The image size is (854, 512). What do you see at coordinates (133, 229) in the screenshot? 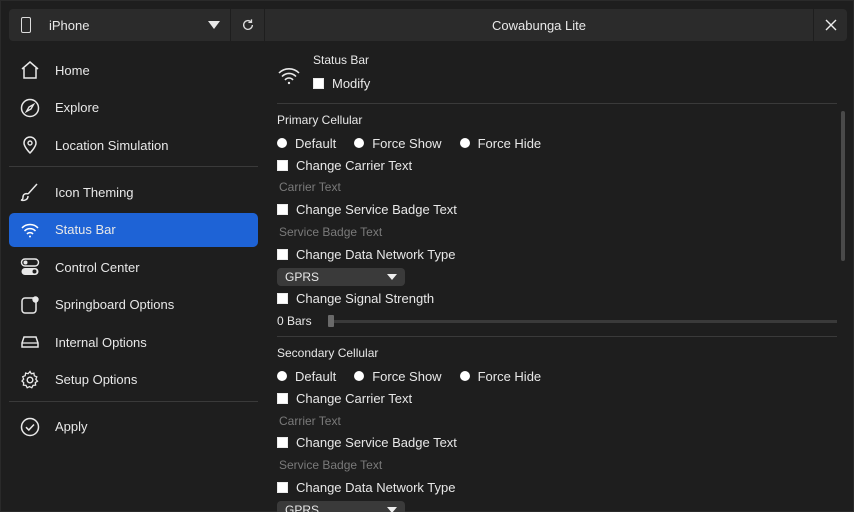
I see `sidebar-item-status-bar: Status Bar` at bounding box center [133, 229].